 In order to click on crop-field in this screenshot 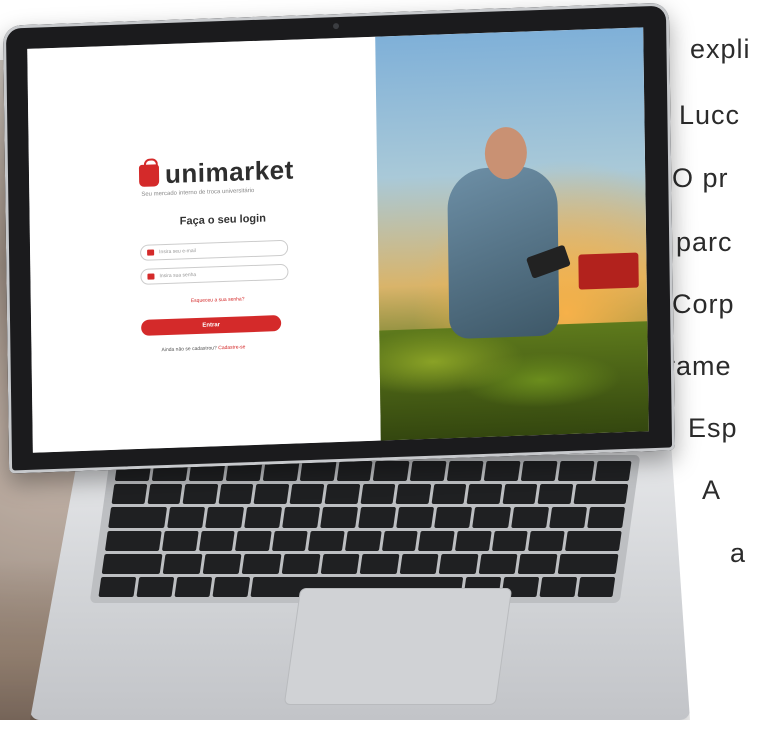, I will do `click(514, 381)`.